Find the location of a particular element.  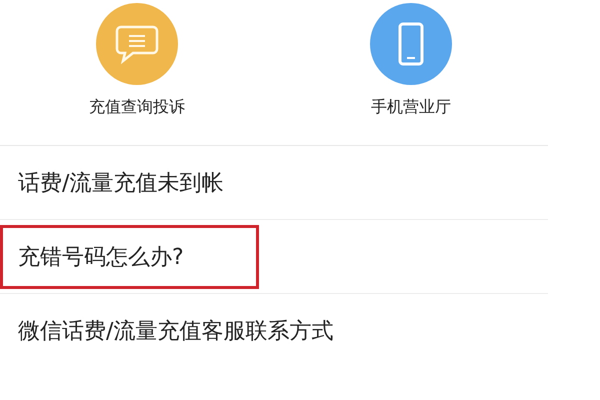

menu-item: 充错号码怎么办? is located at coordinates (129, 256).